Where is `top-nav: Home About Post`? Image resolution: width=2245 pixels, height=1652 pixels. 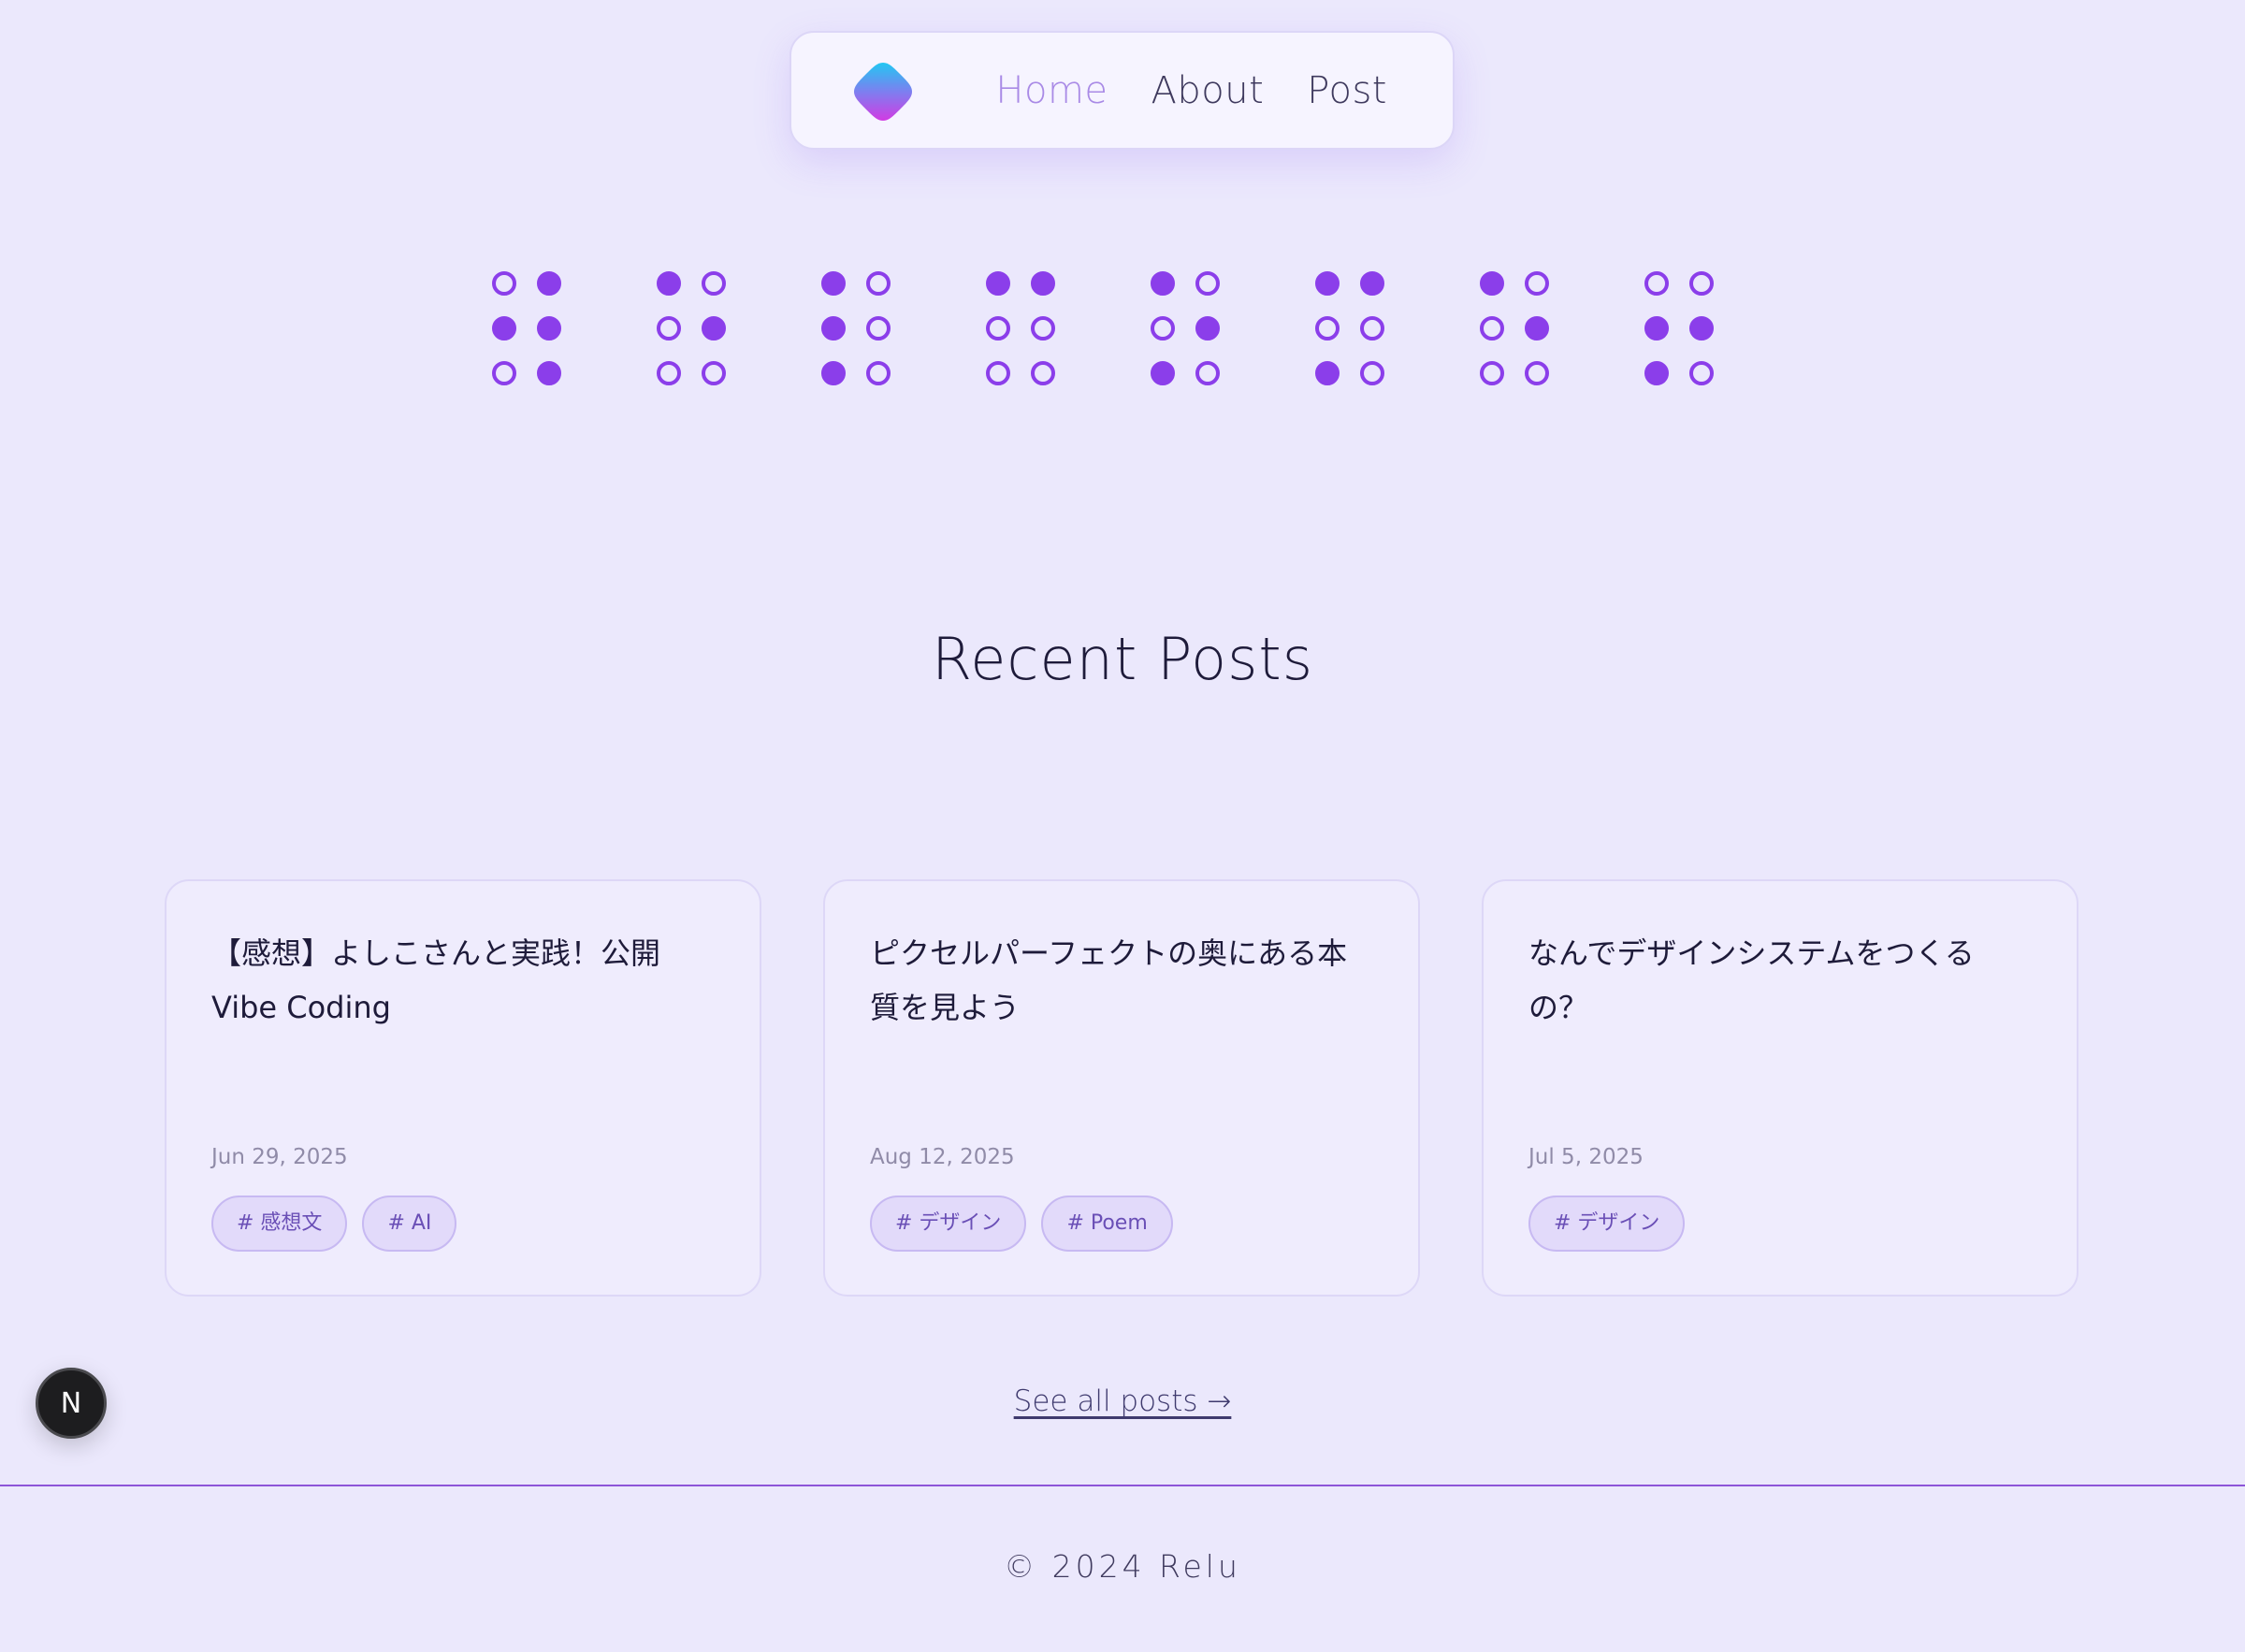
top-nav: Home About Post is located at coordinates (1122, 90).